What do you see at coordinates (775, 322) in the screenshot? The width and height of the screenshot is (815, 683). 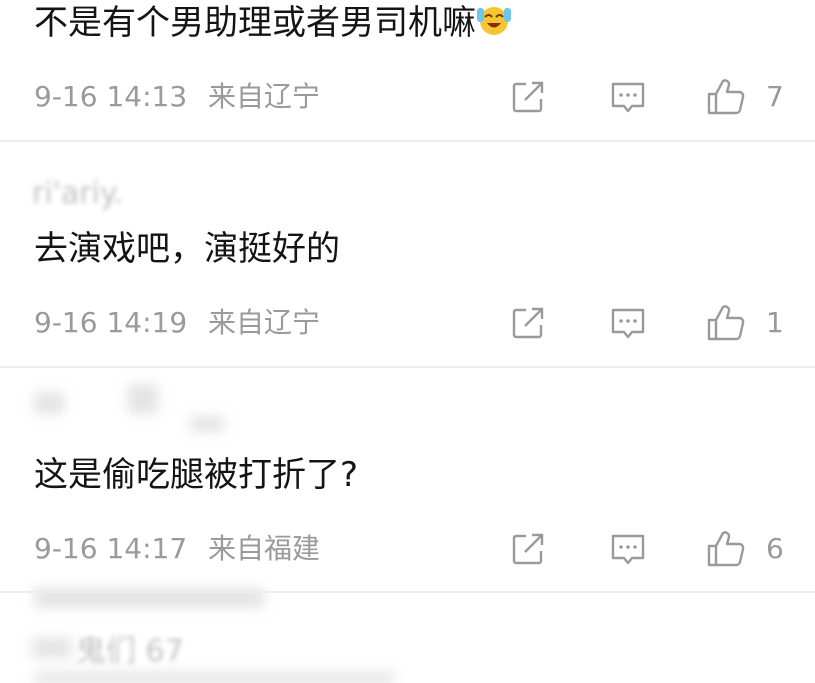 I see `like-count: 1` at bounding box center [775, 322].